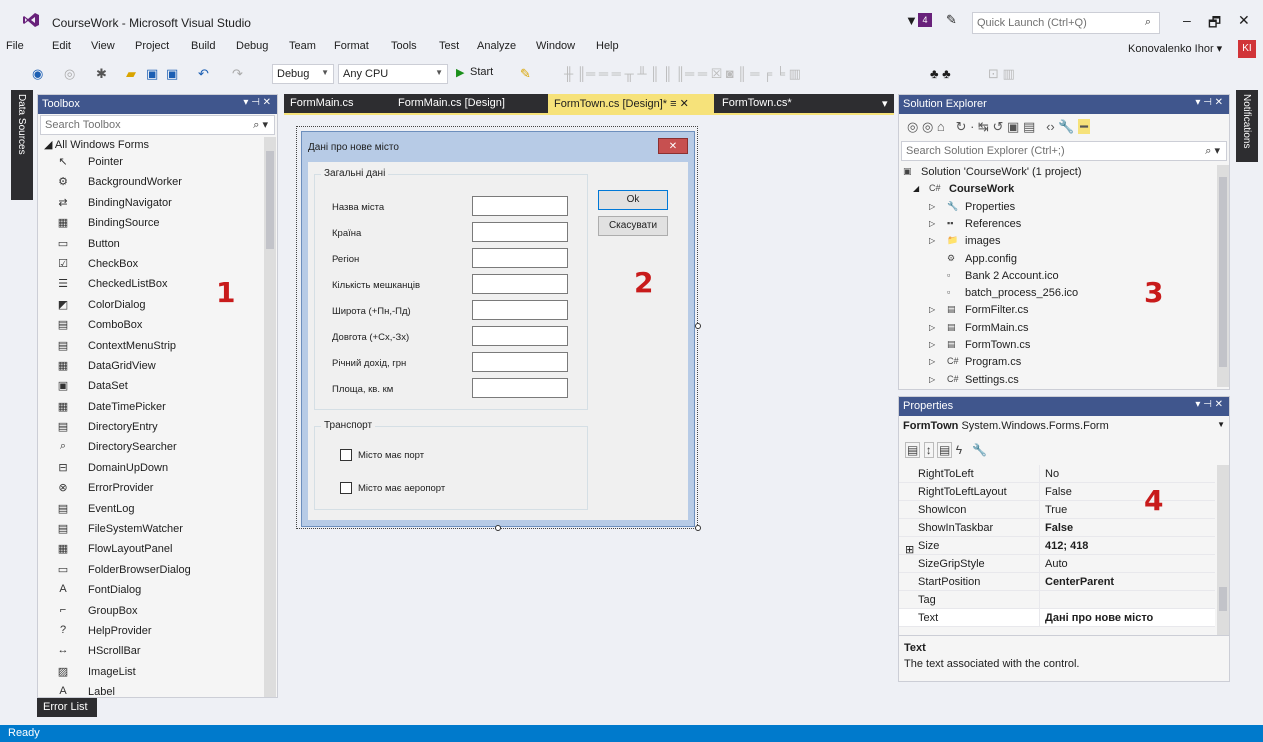 Image resolution: width=1263 pixels, height=742 pixels. I want to click on property-value: No, so click(1052, 474).